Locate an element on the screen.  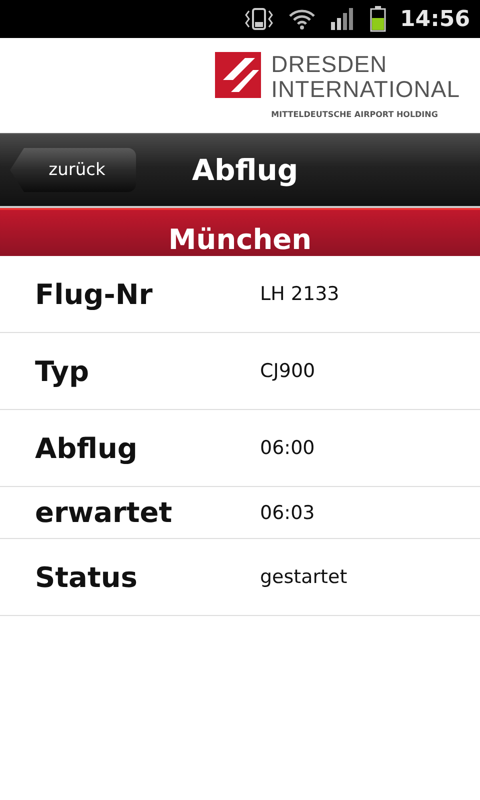
vibrate-icon is located at coordinates (259, 19).